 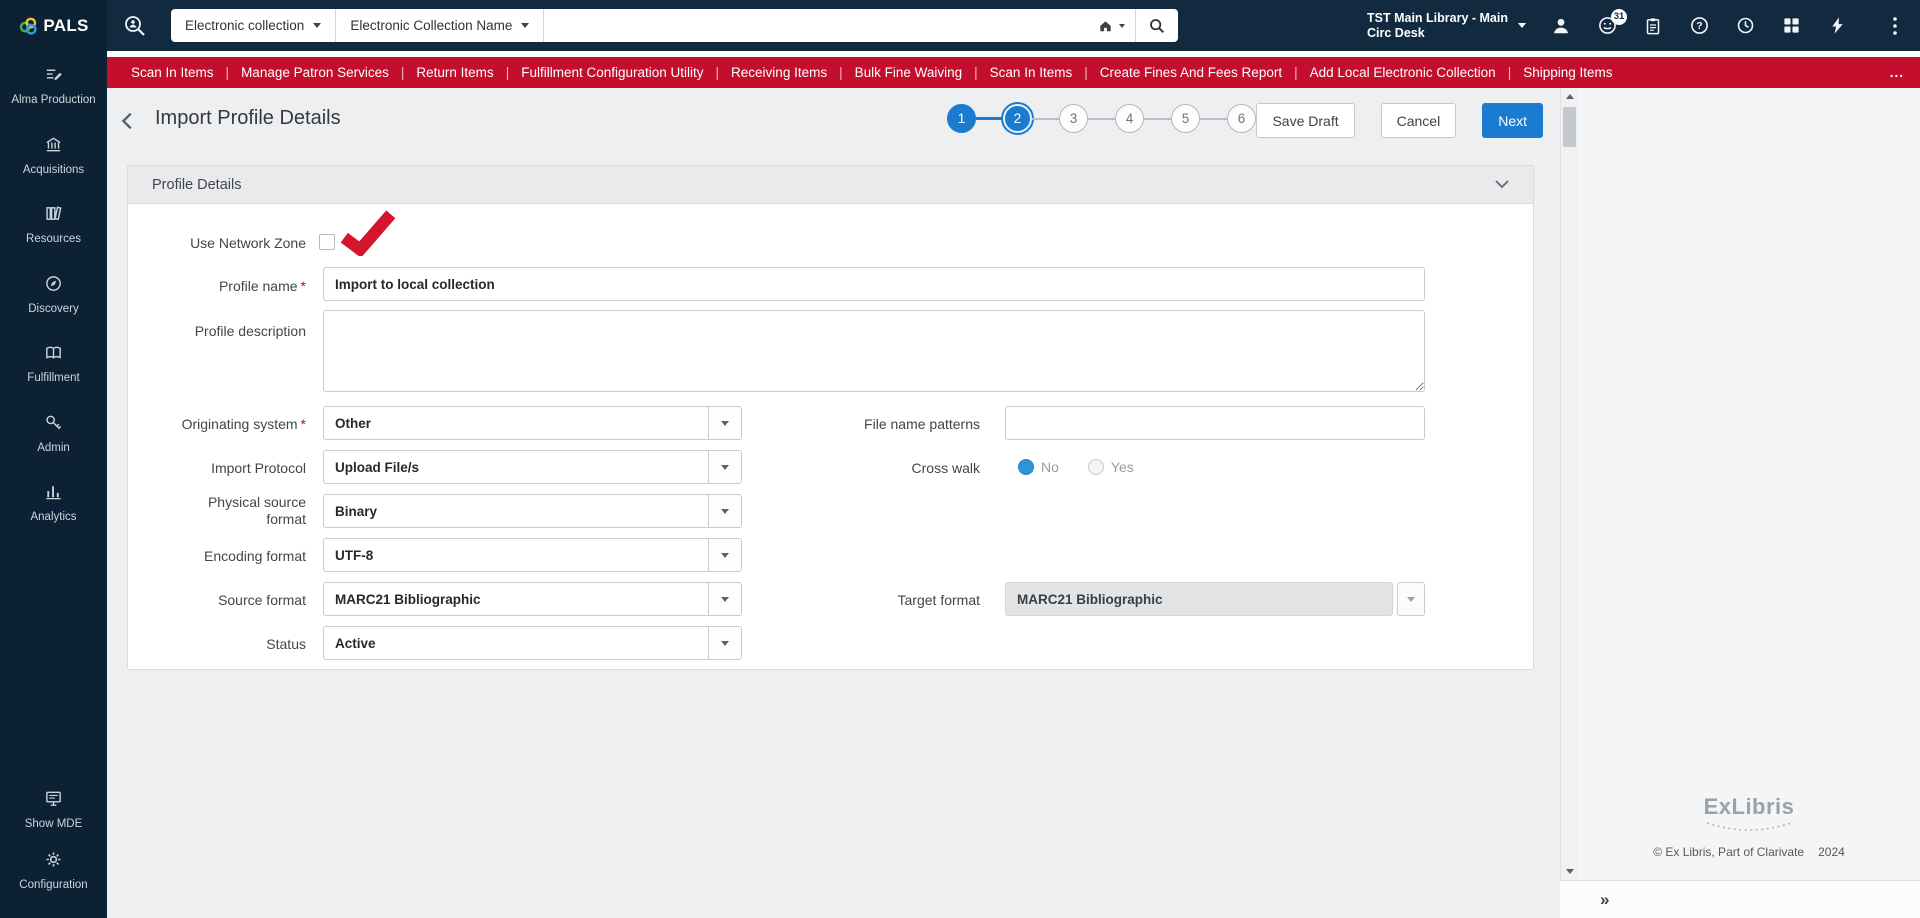 I want to click on use-network-zone-checkbox, so click(x=327, y=242).